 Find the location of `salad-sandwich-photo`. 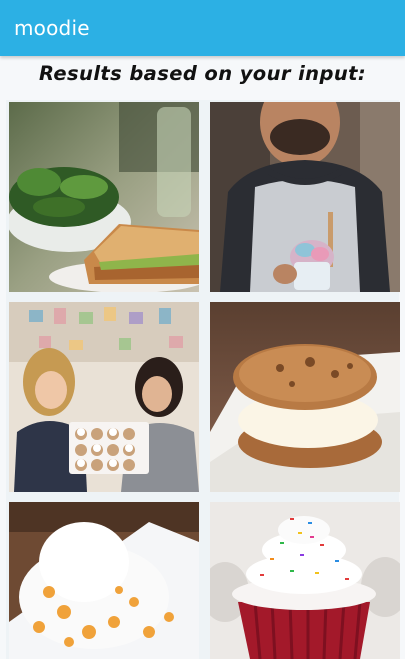

salad-sandwich-photo is located at coordinates (104, 197).